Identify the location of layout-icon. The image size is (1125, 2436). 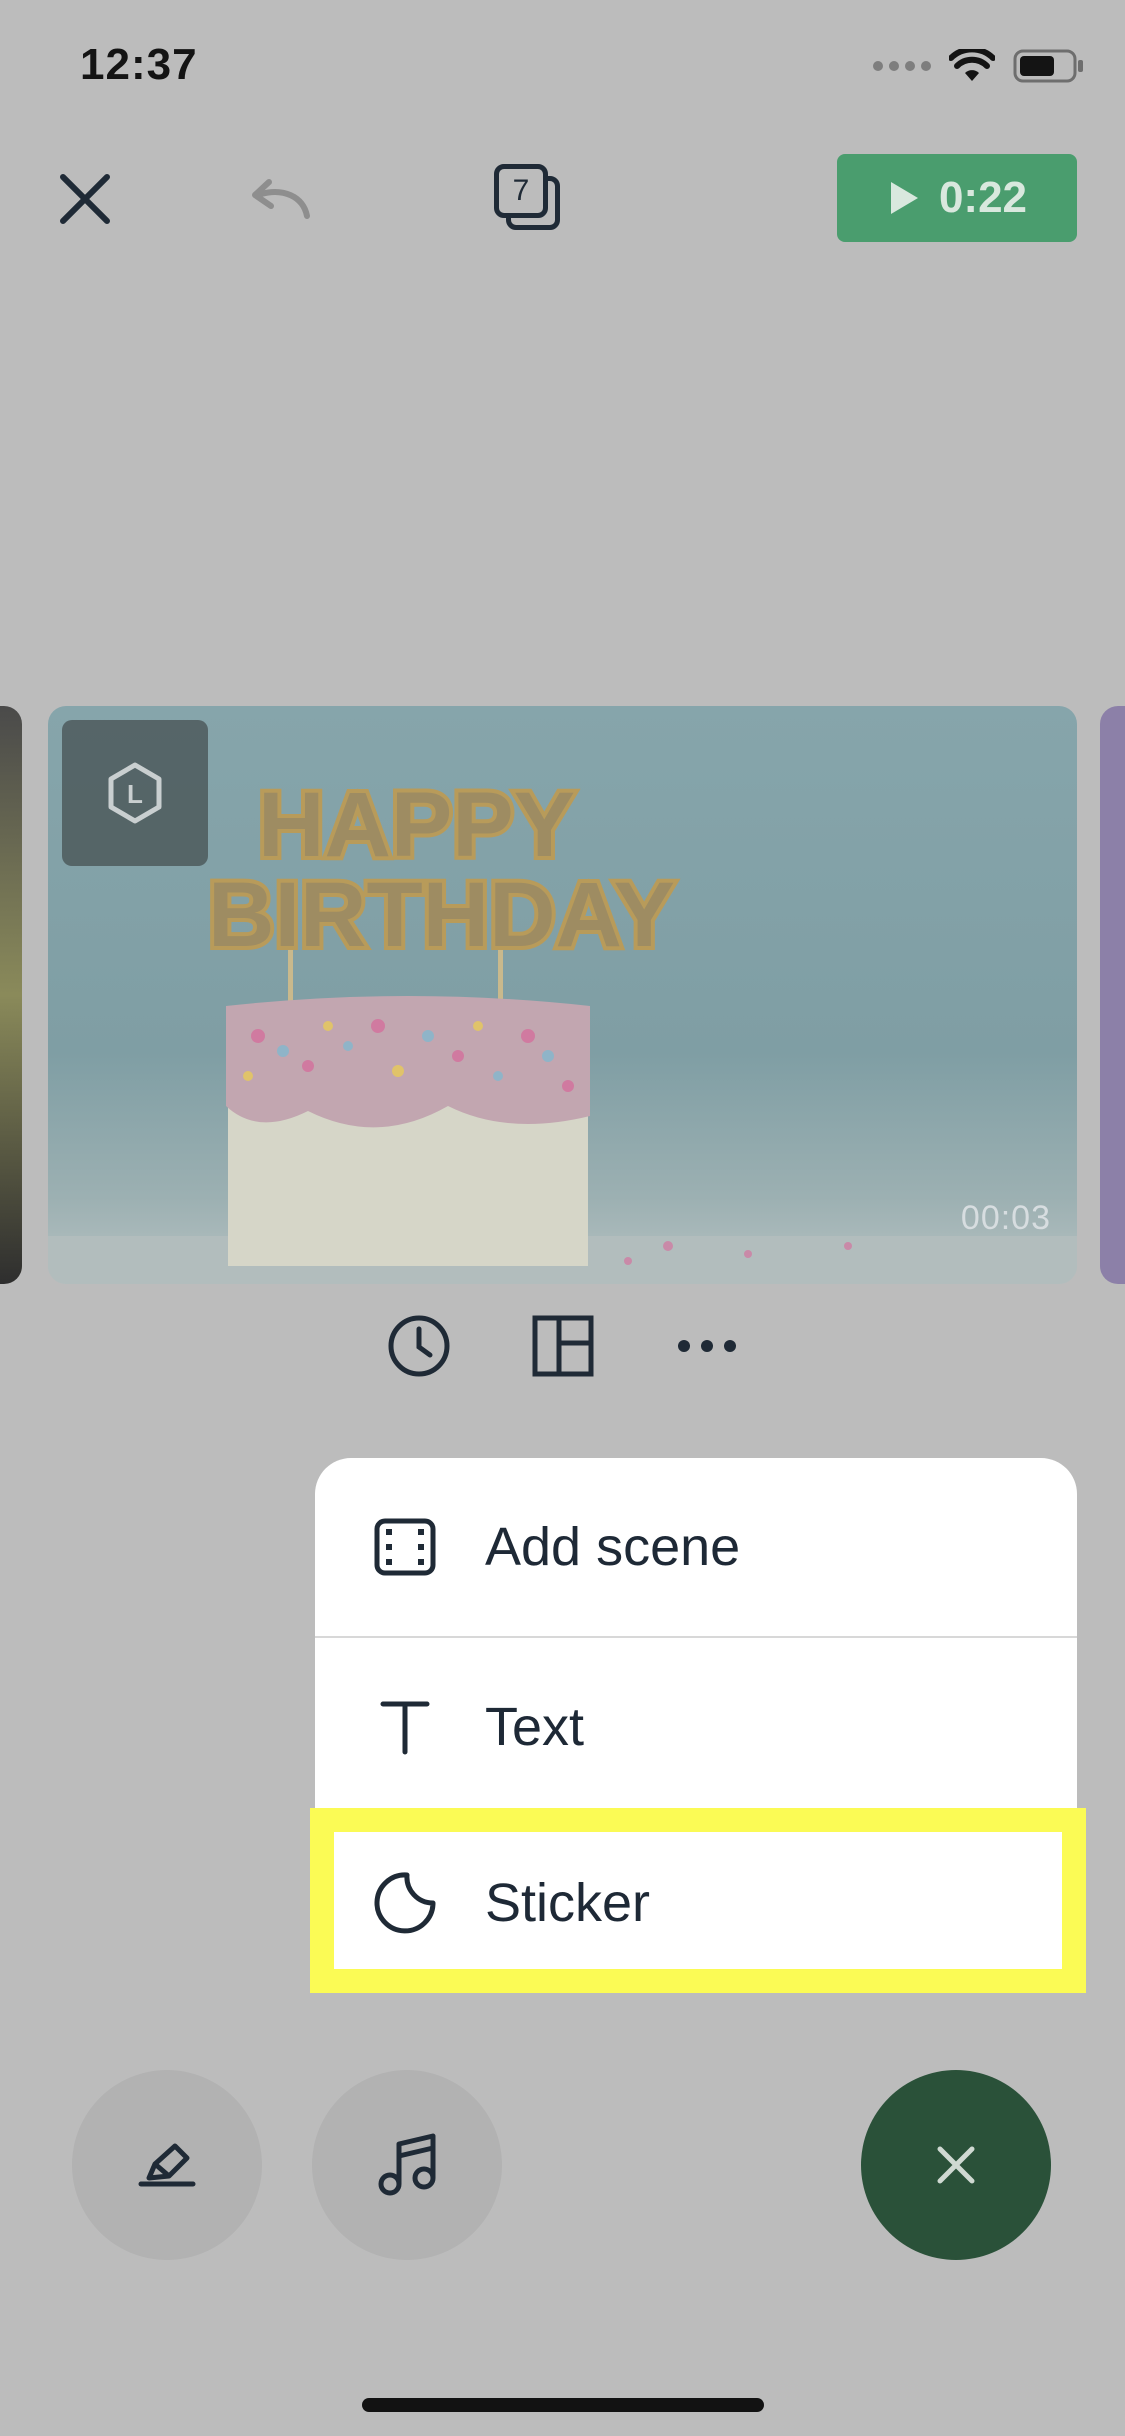
(562, 1346).